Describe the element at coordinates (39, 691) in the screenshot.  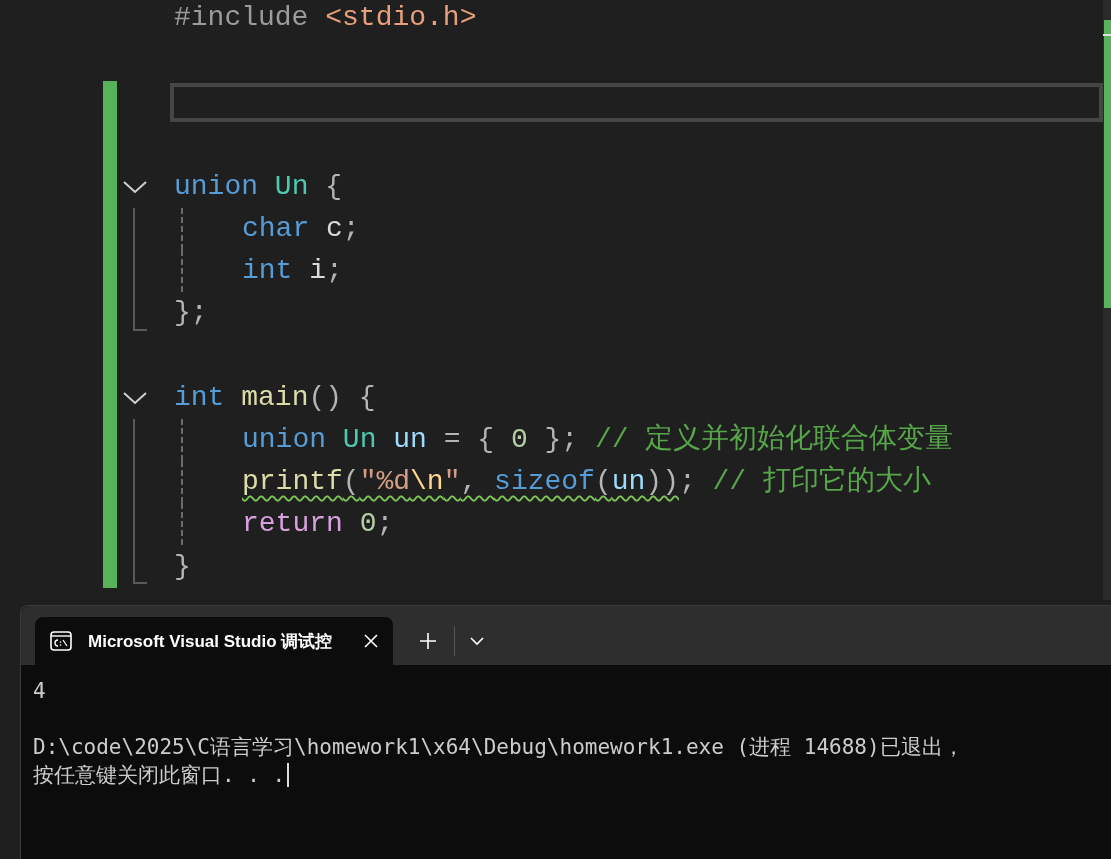
I see `console-output-line: 4` at that location.